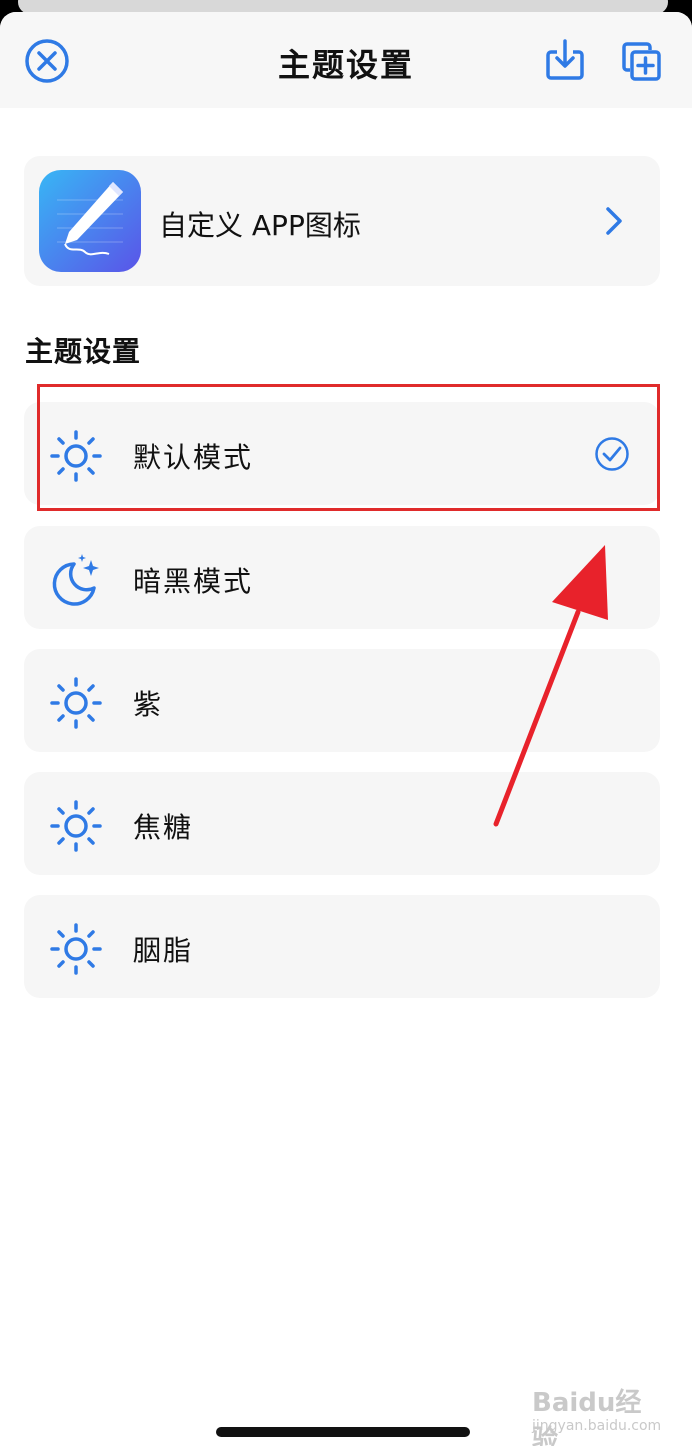 This screenshot has width=692, height=1446. I want to click on theme-label-dark: 暗黑模式, so click(193, 581).